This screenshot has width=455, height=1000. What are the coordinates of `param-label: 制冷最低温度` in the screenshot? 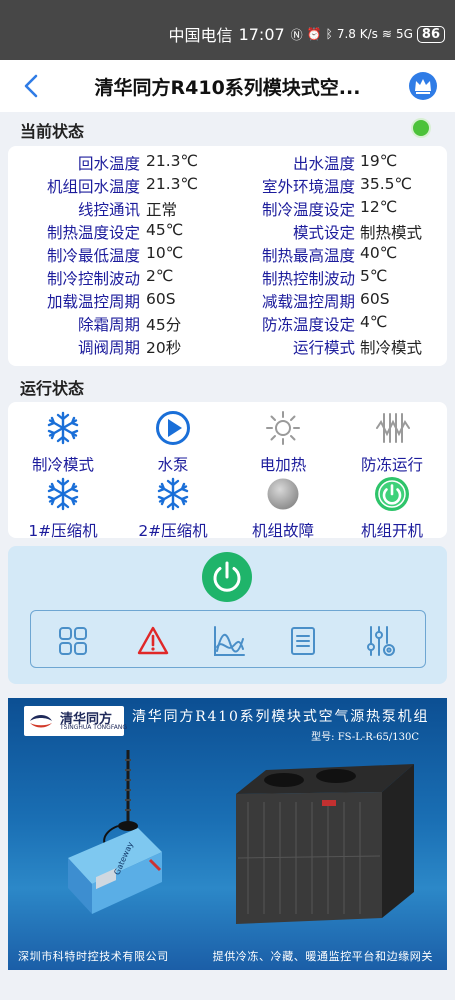 It's located at (93, 256).